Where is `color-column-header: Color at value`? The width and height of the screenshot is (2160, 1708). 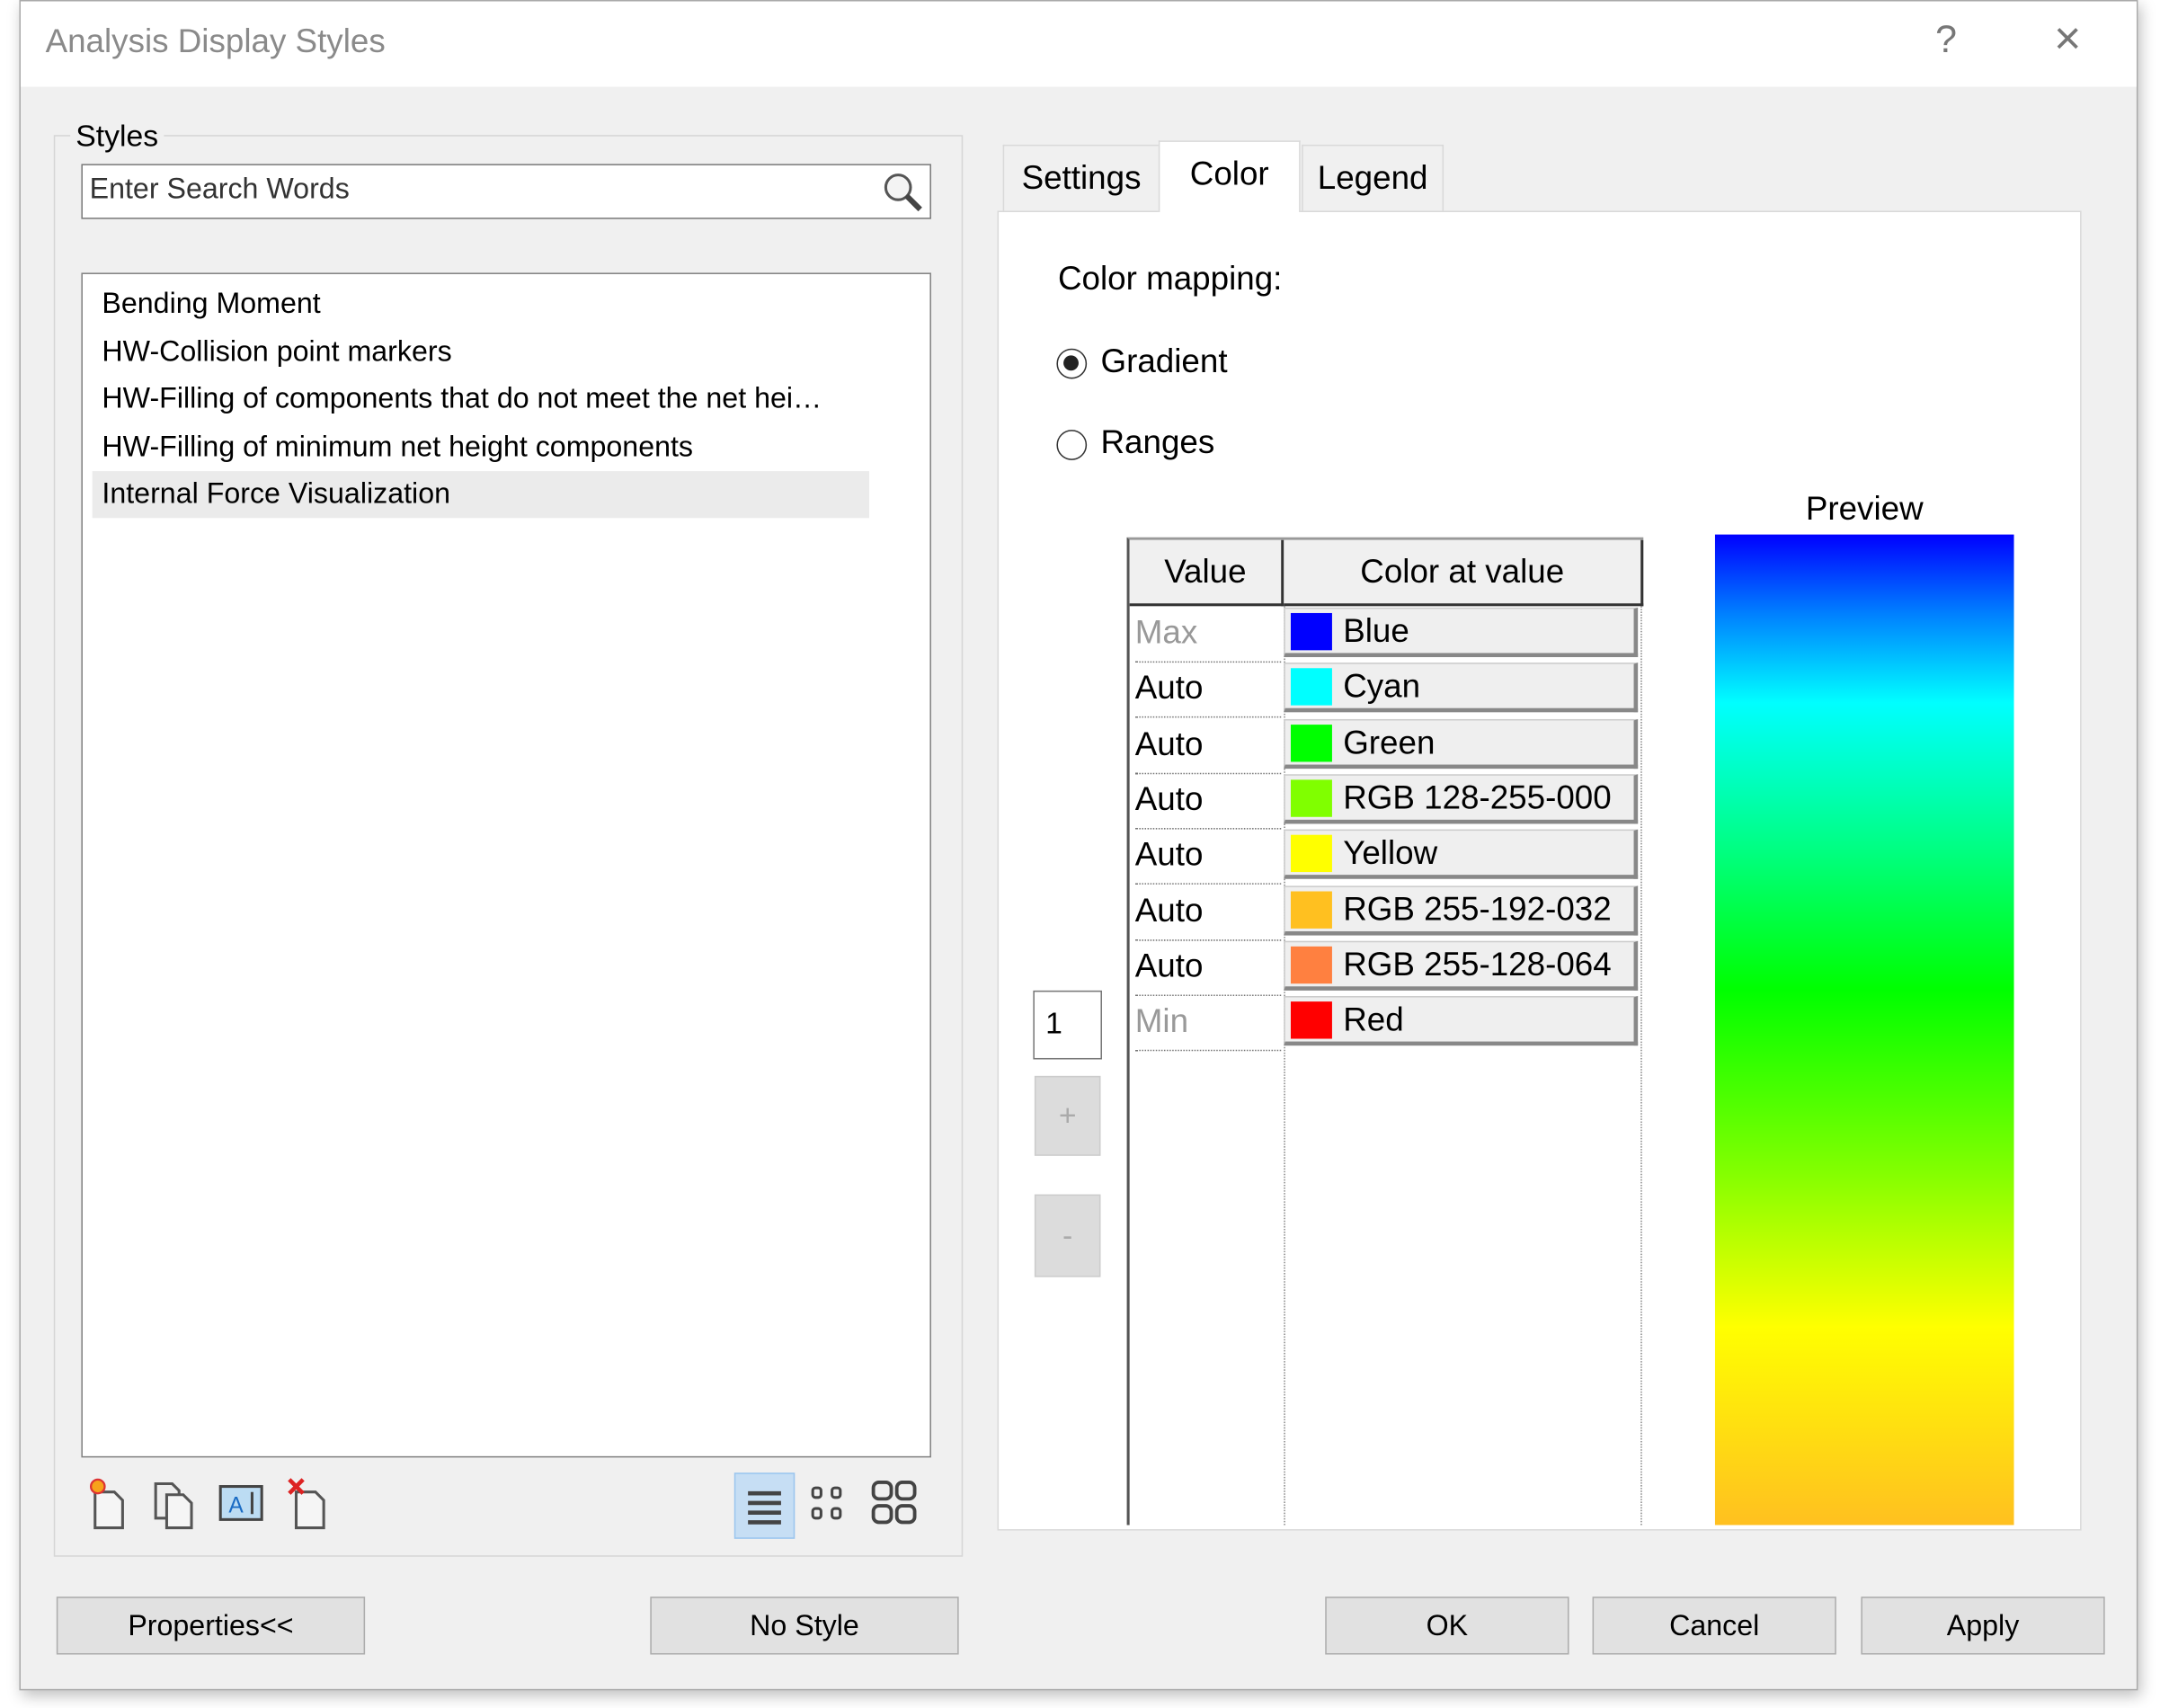 color-column-header: Color at value is located at coordinates (1464, 573).